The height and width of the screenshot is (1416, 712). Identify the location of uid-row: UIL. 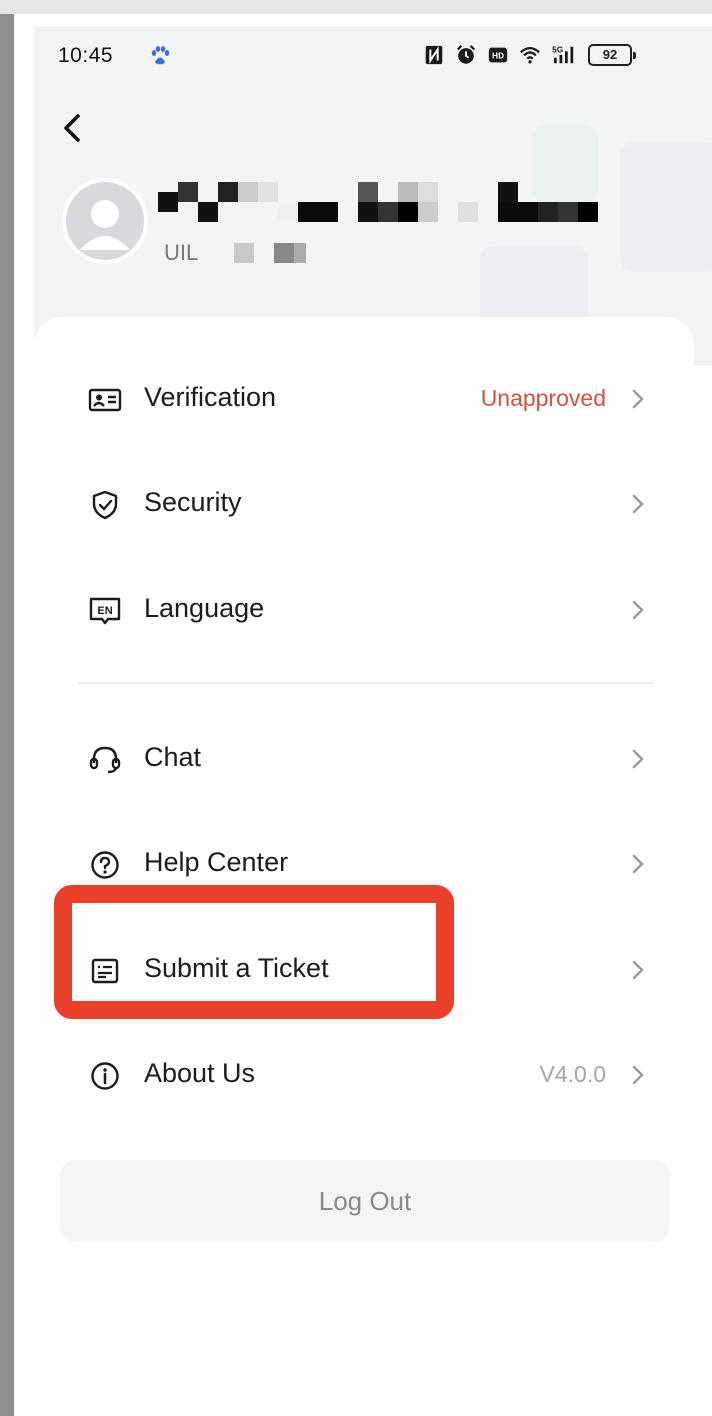
(235, 253).